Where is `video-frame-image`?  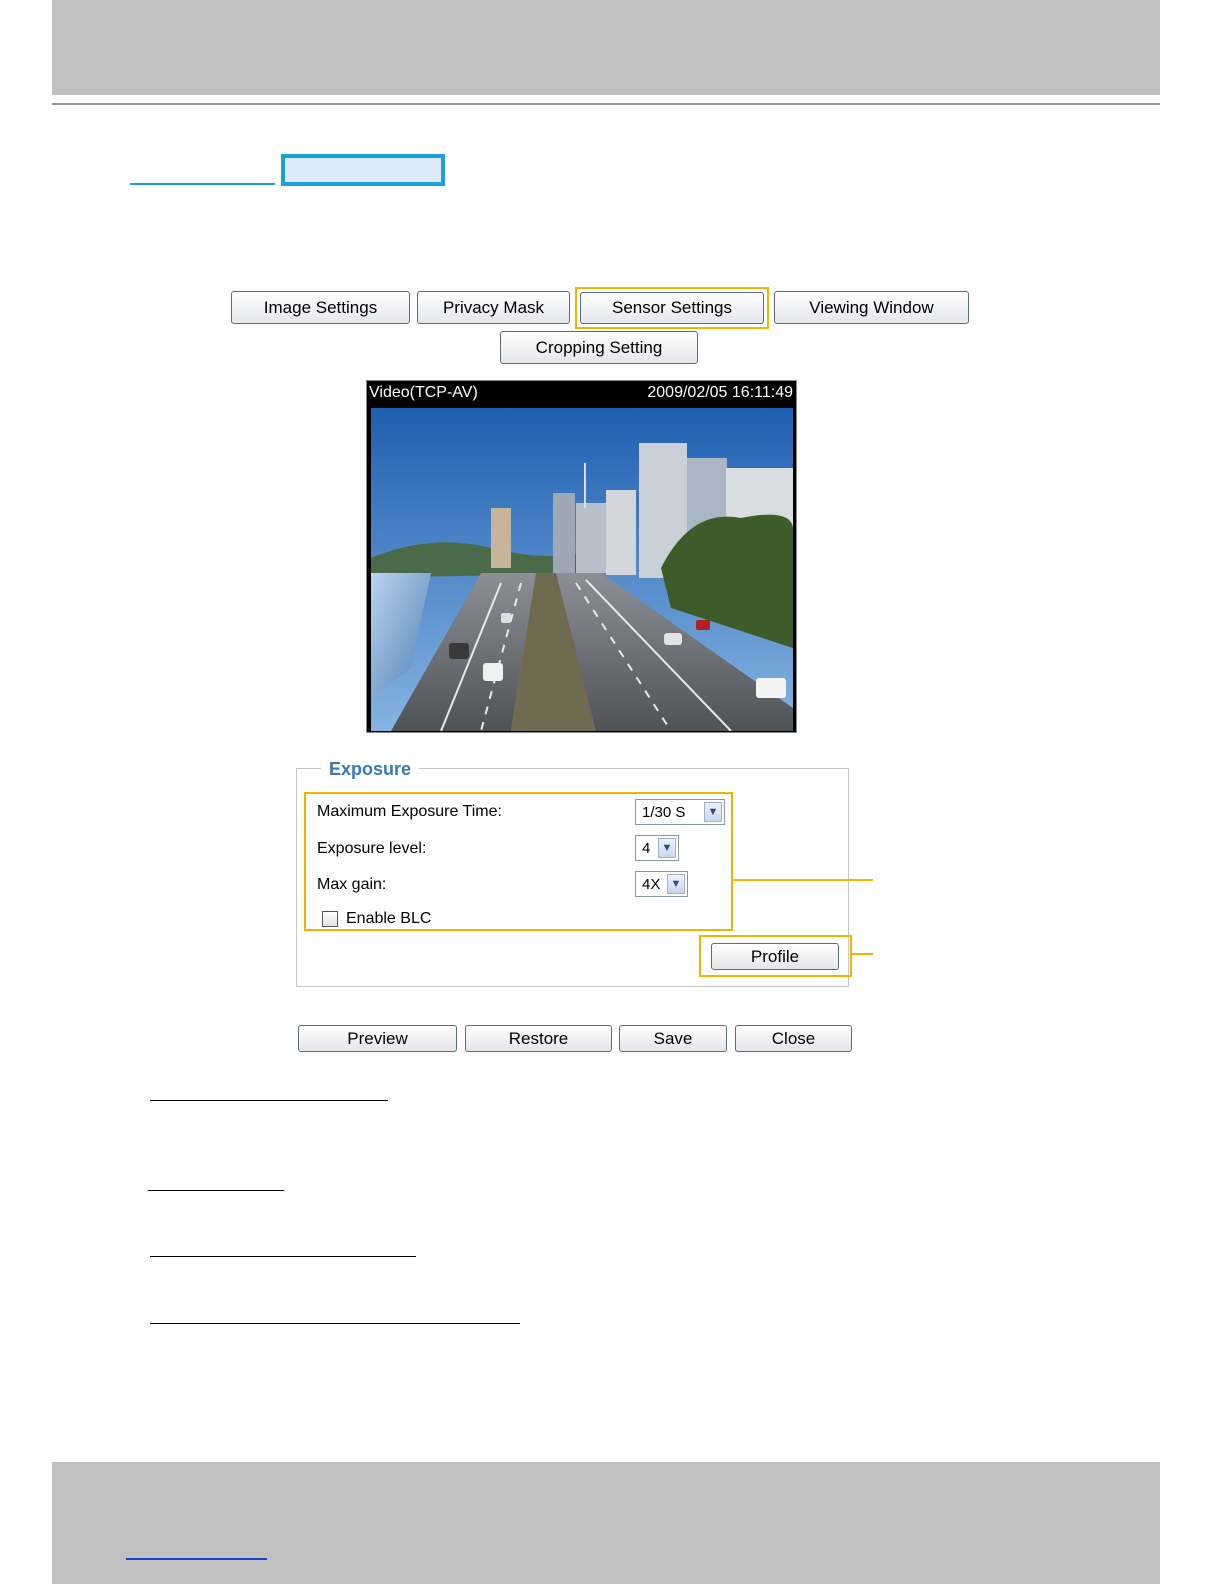
video-frame-image is located at coordinates (582, 569).